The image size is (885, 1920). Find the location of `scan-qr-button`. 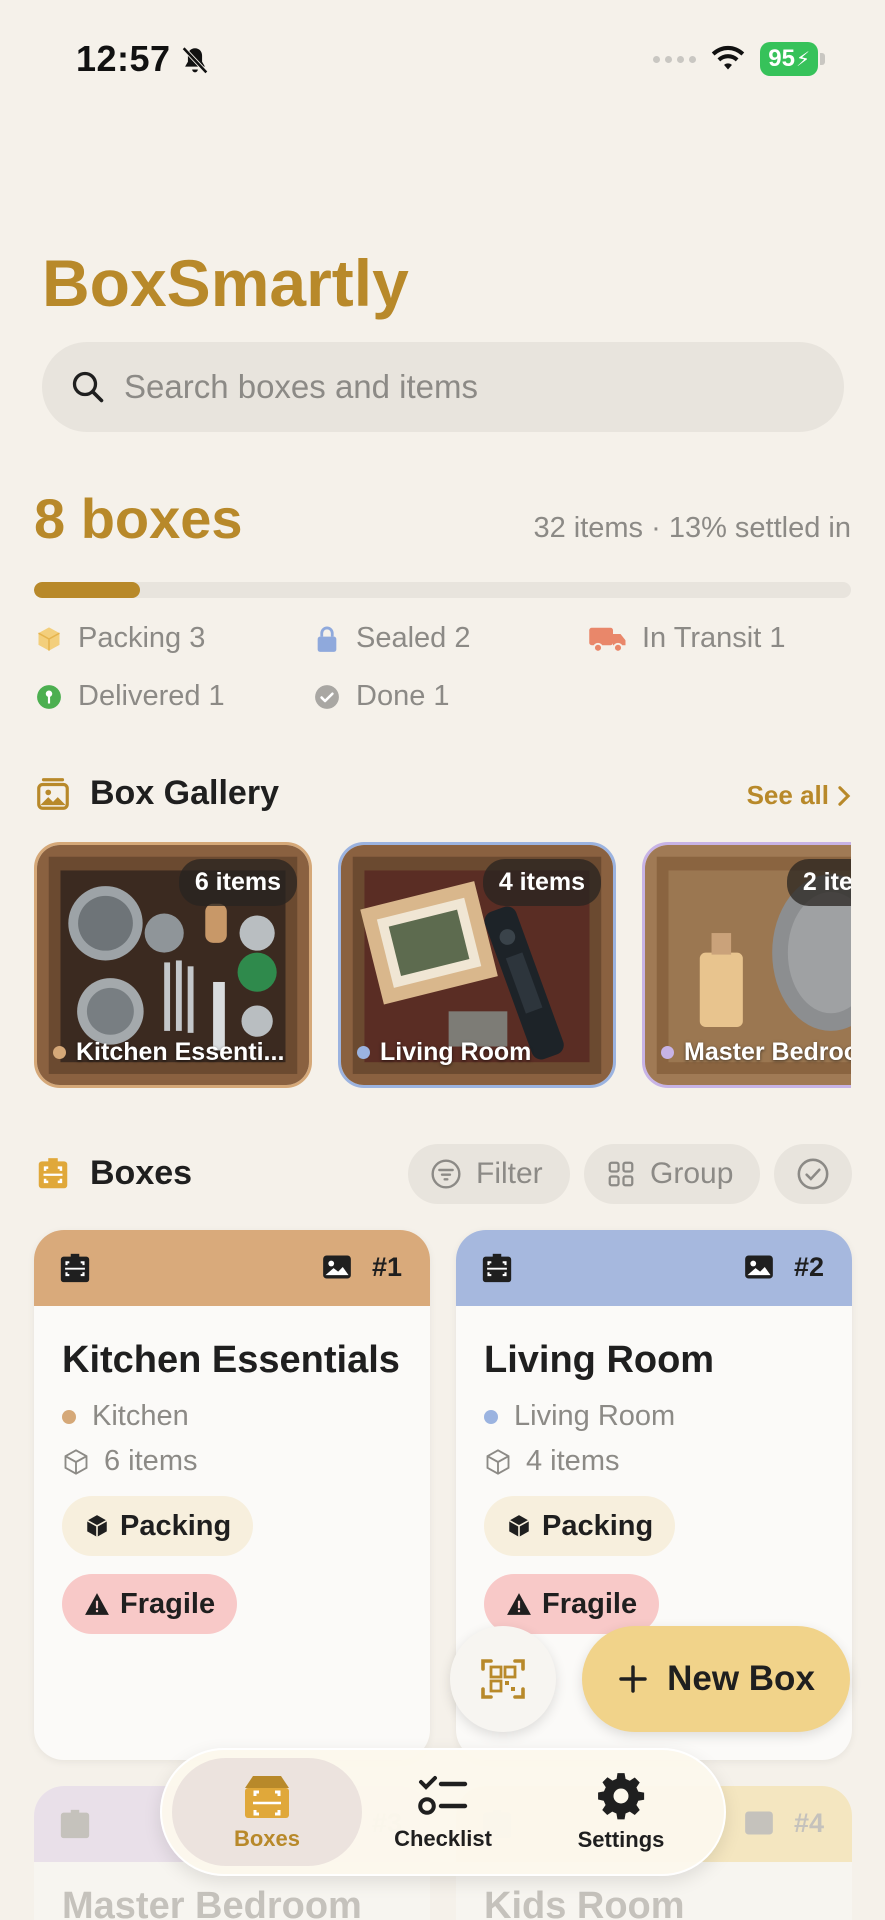

scan-qr-button is located at coordinates (503, 1679).